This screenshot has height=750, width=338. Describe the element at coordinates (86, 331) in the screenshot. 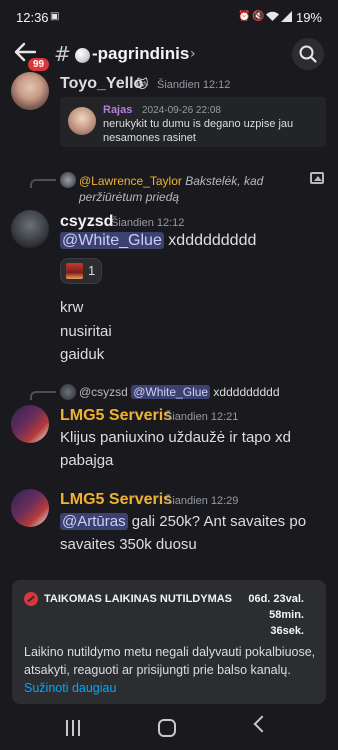

I see `message-text: nusiritai` at that location.